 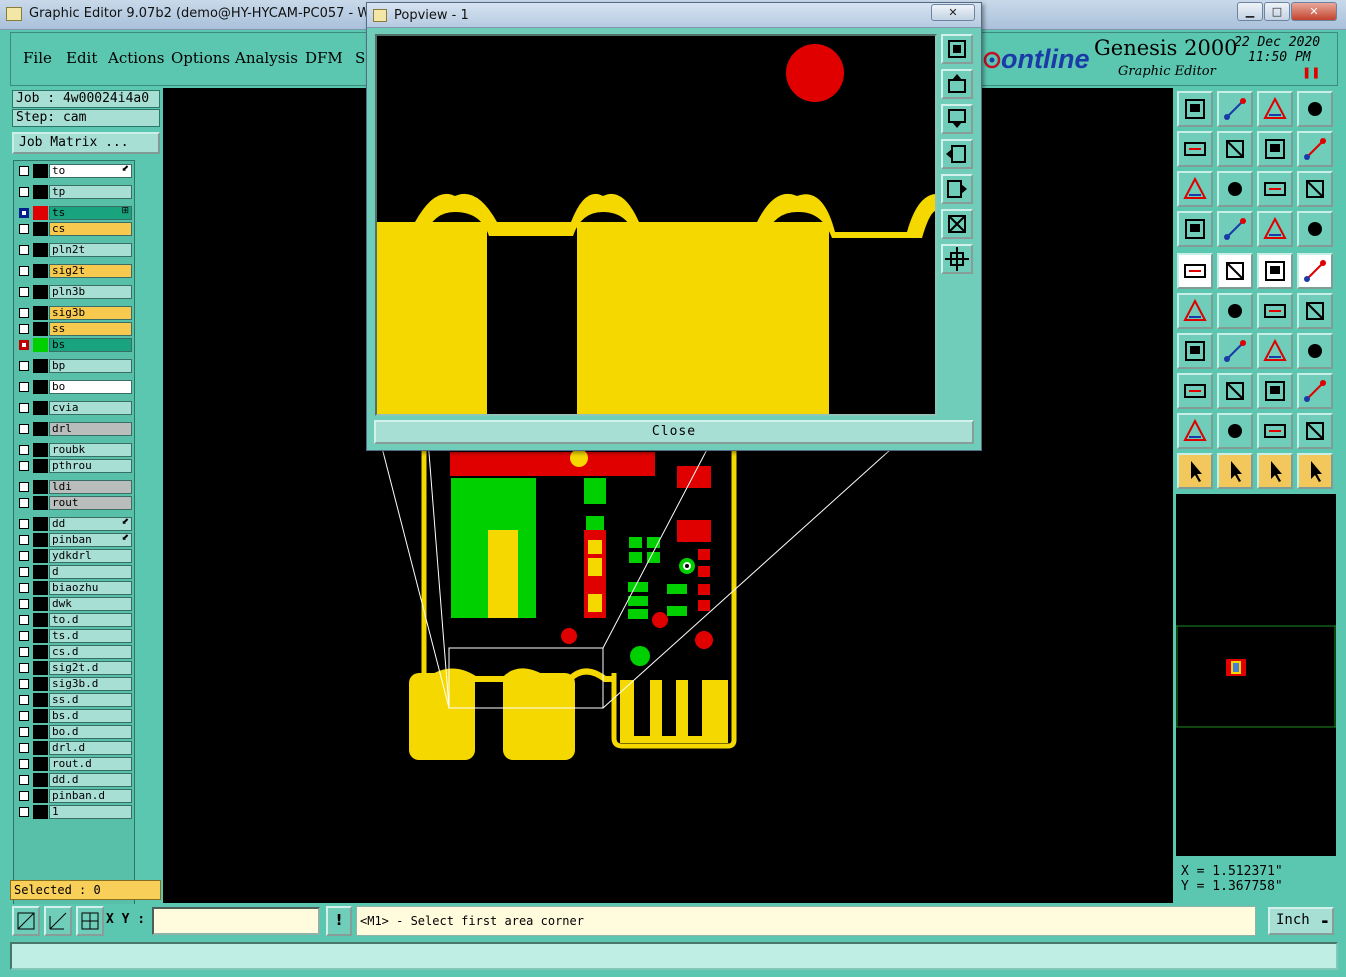 I want to click on layer-name: rout.d, so click(x=90, y=764).